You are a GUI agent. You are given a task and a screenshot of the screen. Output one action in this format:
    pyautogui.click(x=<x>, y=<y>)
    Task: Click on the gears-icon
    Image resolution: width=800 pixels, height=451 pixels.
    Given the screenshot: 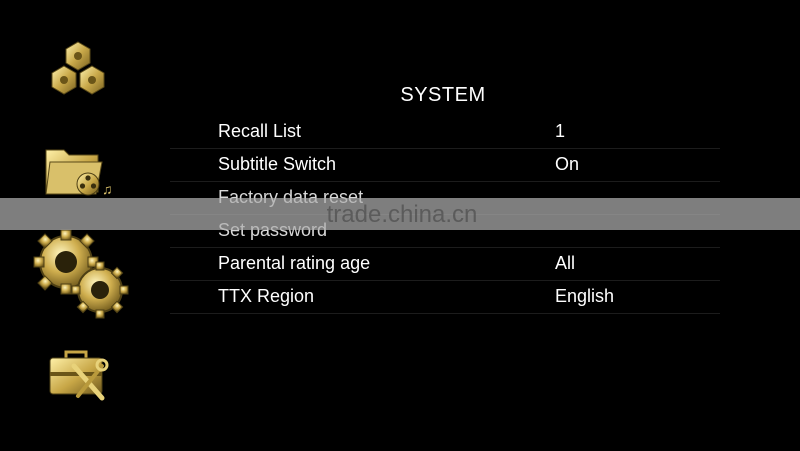 What is the action you would take?
    pyautogui.click(x=81, y=274)
    